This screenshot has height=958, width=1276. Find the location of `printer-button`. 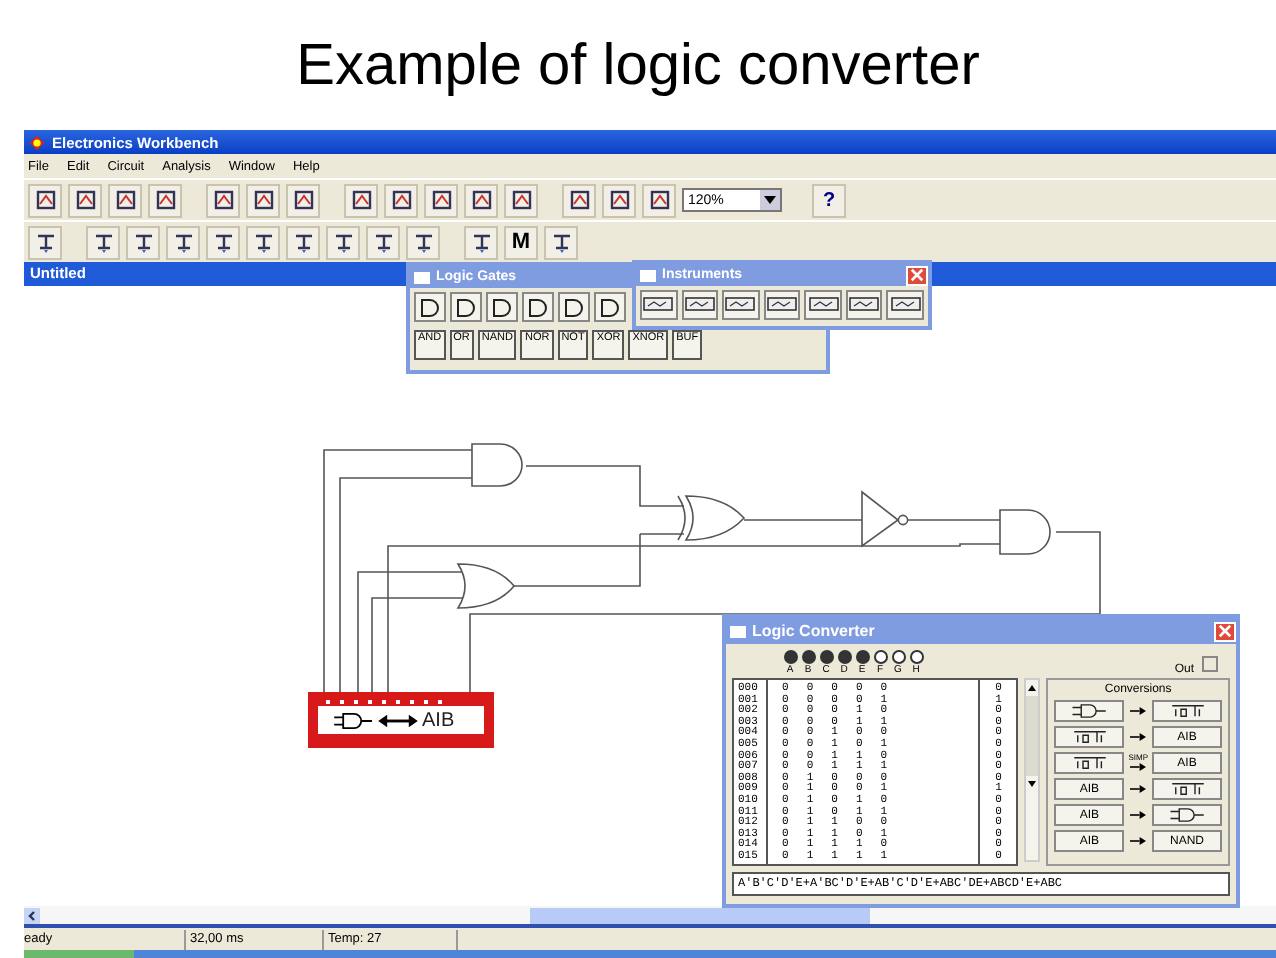

printer-button is located at coordinates (165, 200).